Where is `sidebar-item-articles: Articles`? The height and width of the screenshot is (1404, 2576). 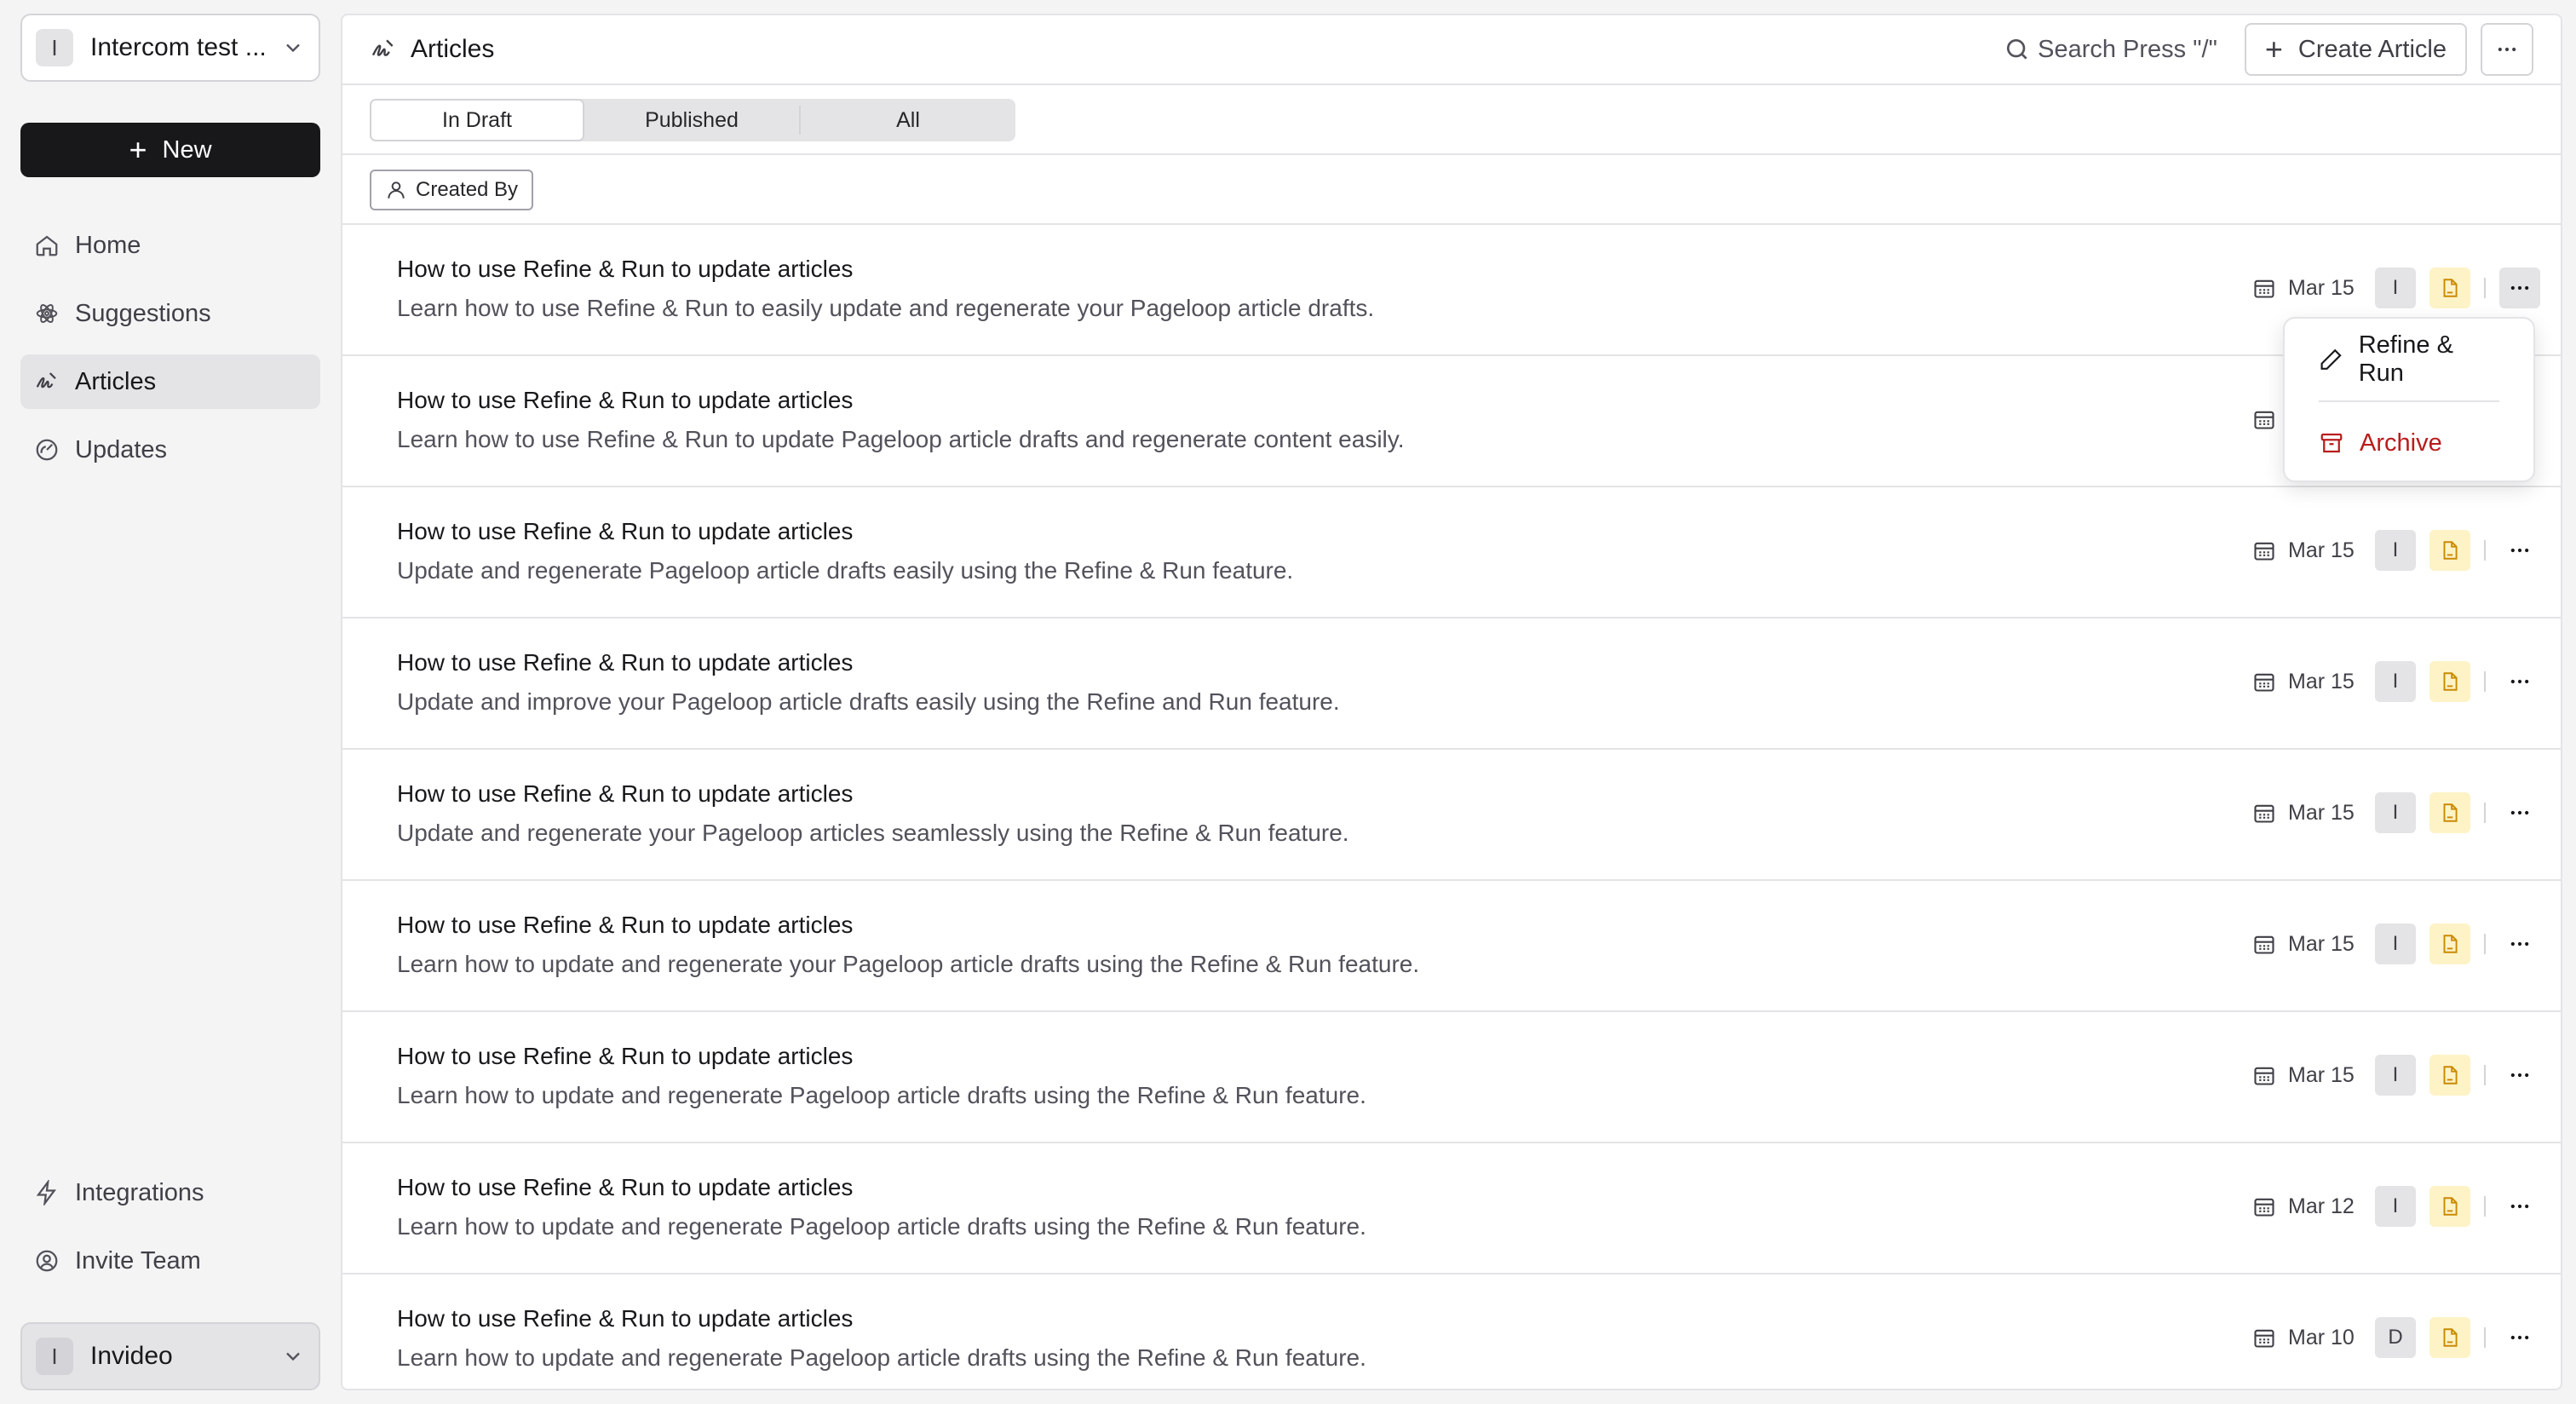 sidebar-item-articles: Articles is located at coordinates (170, 381).